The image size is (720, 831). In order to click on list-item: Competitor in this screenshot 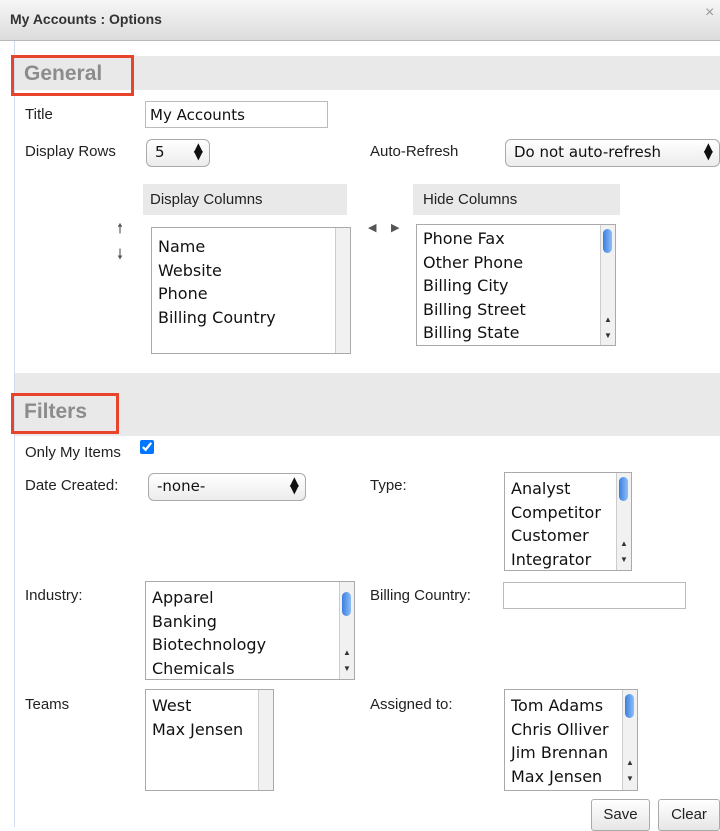, I will do `click(556, 513)`.